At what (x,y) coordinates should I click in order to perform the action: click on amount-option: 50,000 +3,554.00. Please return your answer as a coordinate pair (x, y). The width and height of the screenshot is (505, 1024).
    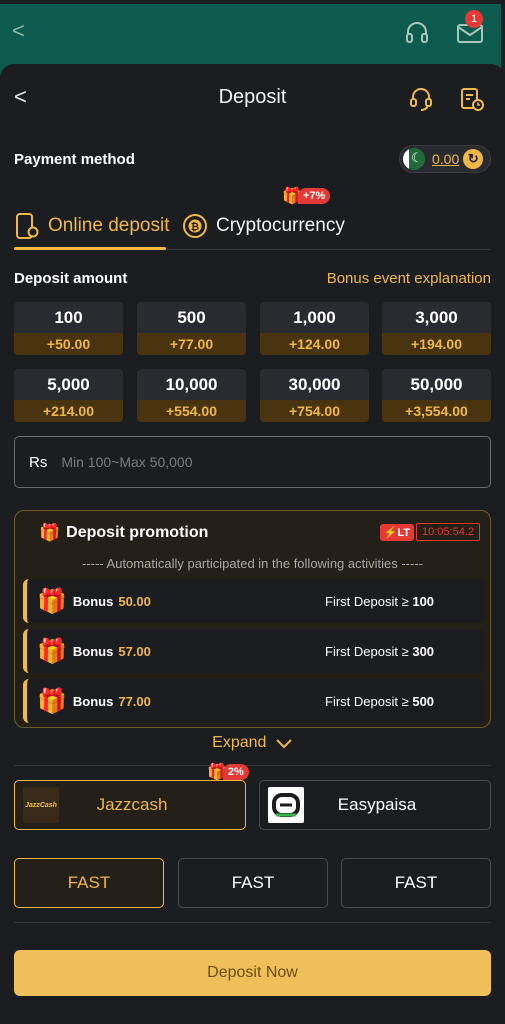
    Looking at the image, I should click on (436, 395).